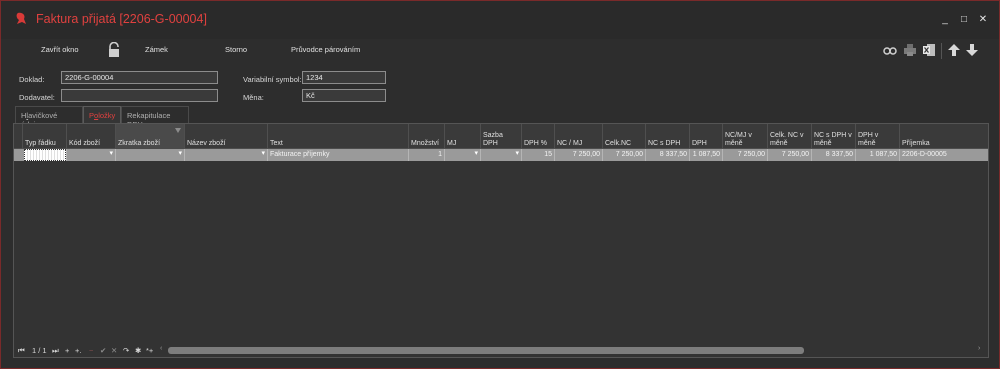 The width and height of the screenshot is (1000, 369). What do you see at coordinates (156, 49) in the screenshot?
I see `lock-button: Zámek` at bounding box center [156, 49].